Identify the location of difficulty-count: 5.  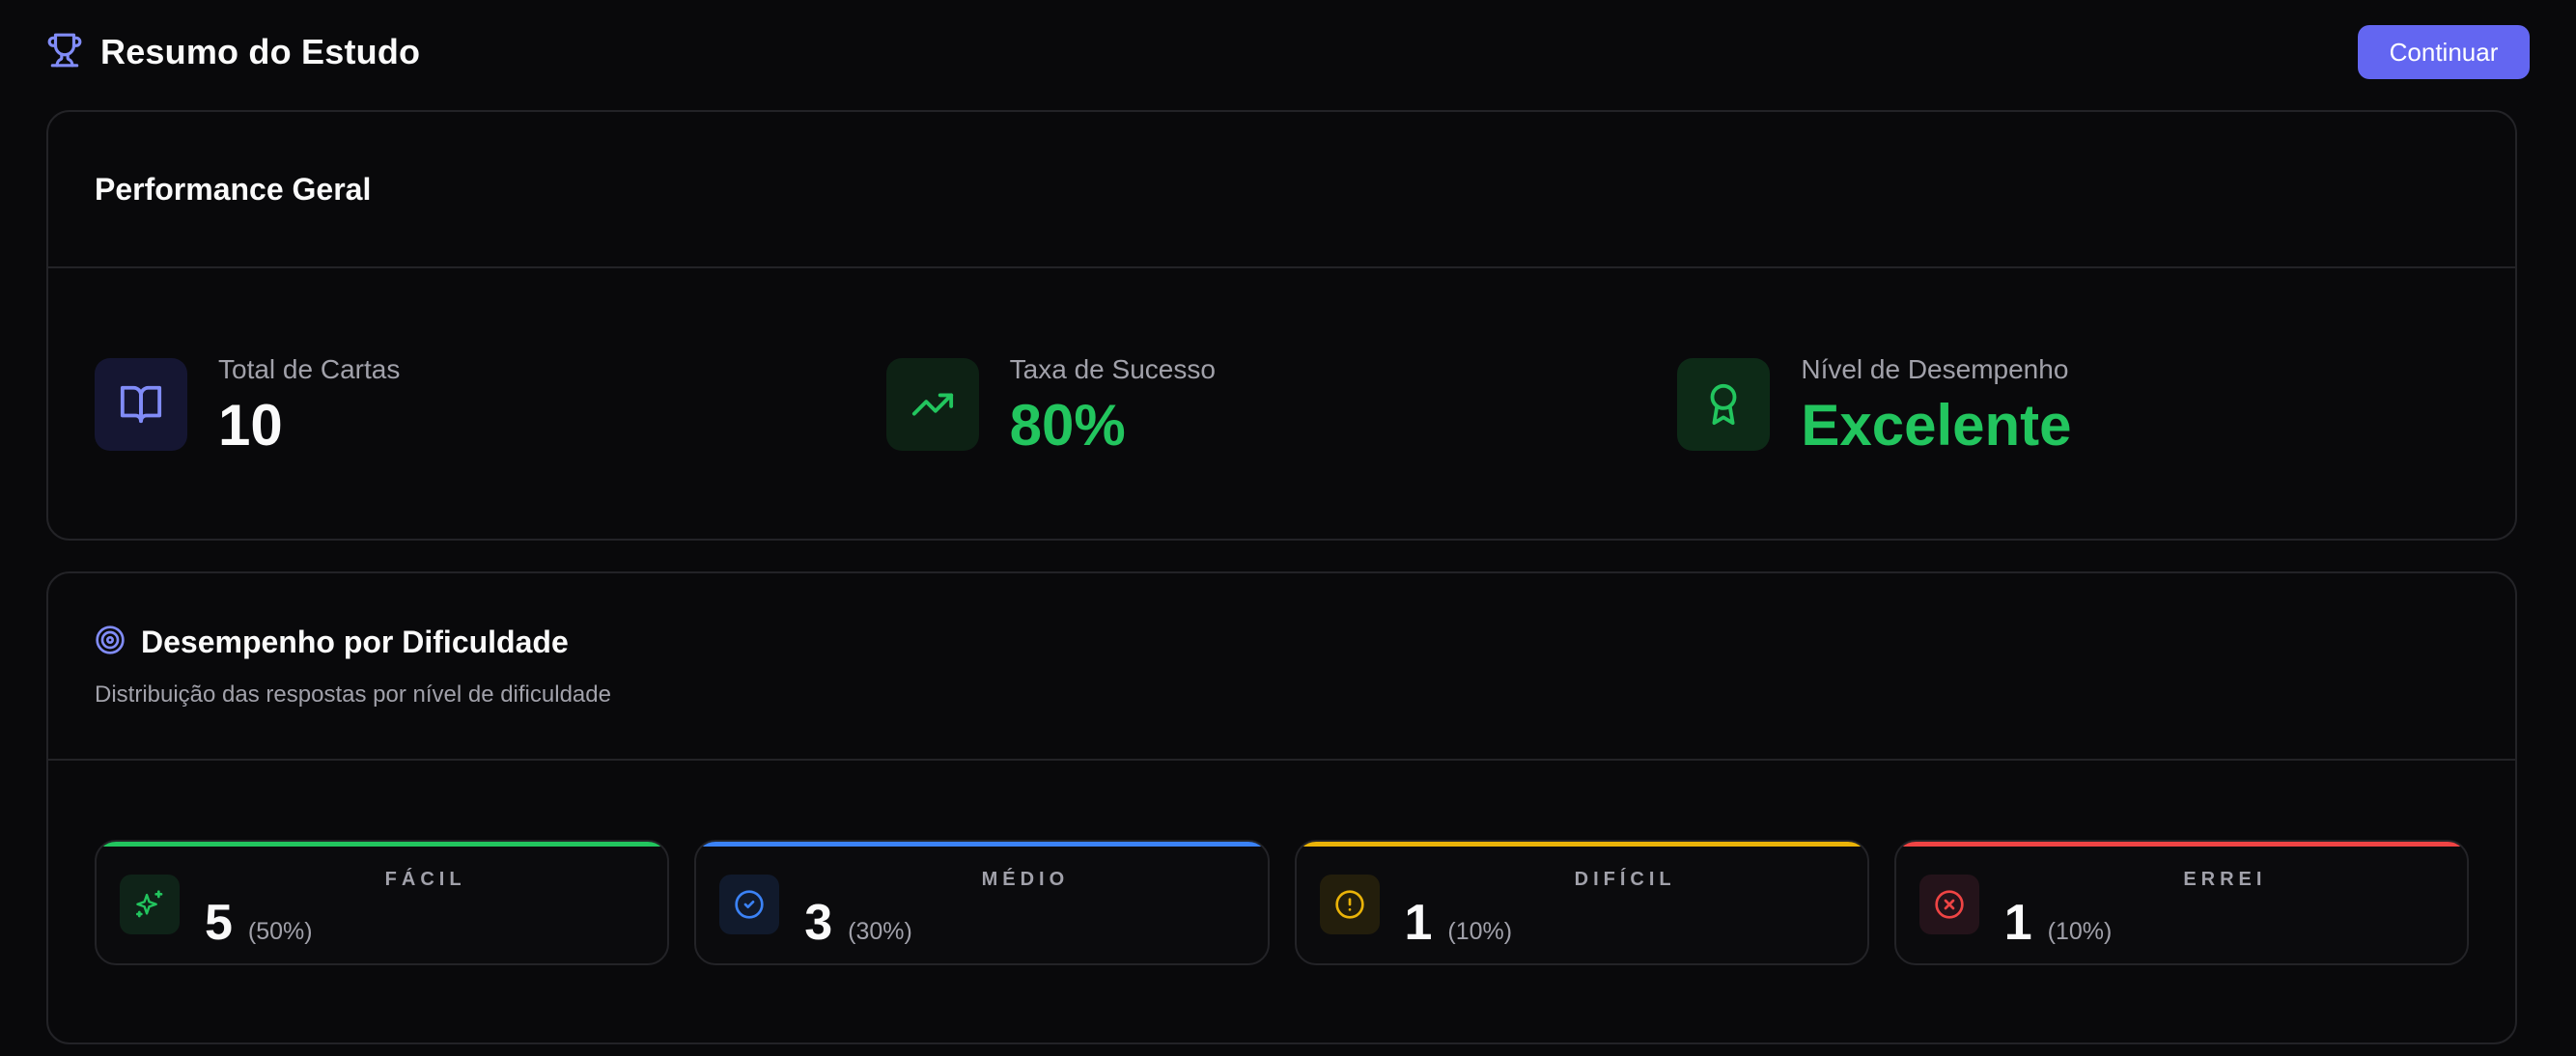
(219, 923).